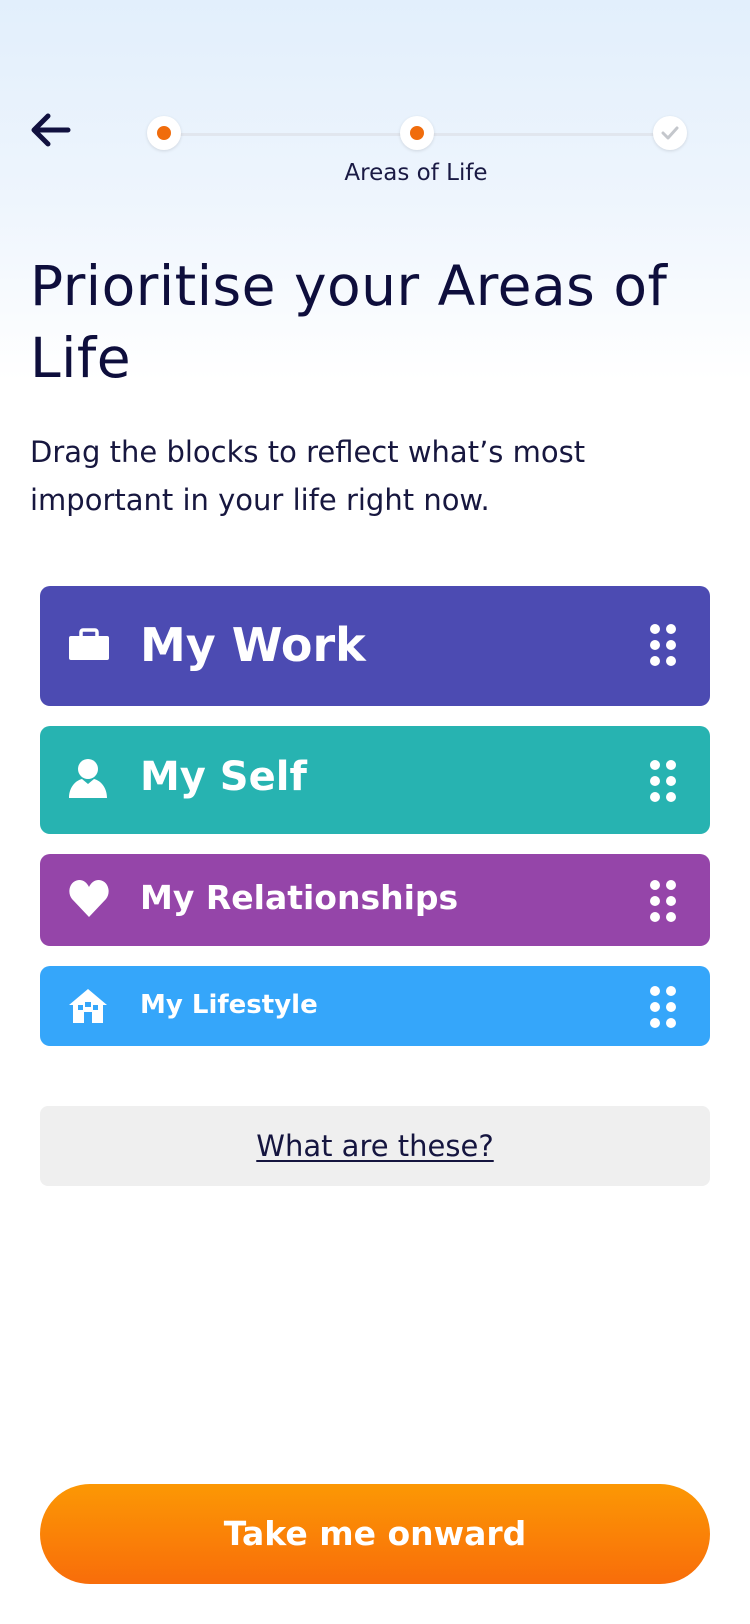 This screenshot has height=1624, width=750. I want to click on progress-stepper, so click(417, 134).